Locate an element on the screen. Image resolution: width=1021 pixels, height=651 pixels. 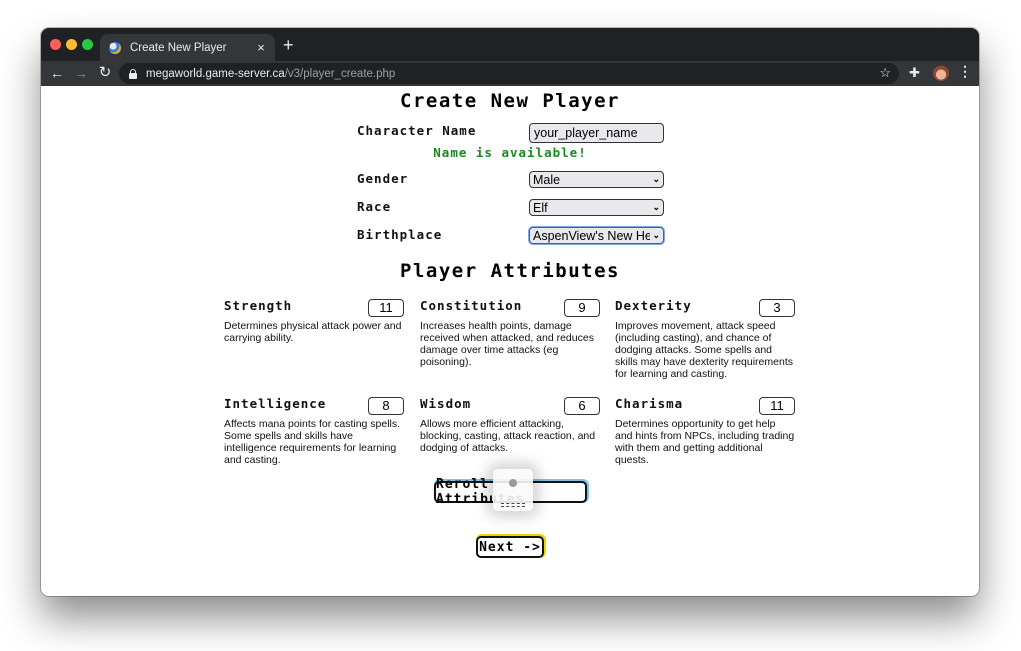
character-name-input: your_player_name is located at coordinates (596, 133).